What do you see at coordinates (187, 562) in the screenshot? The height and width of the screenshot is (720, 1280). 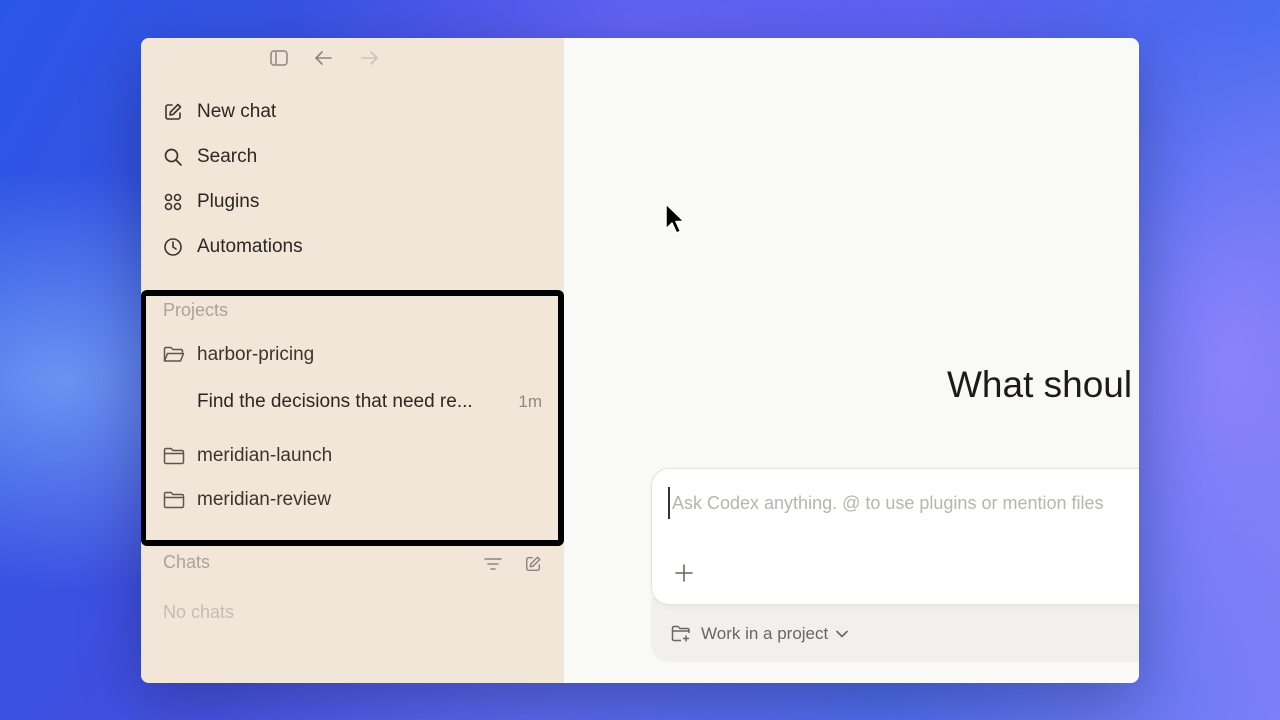 I see `chats-section-label: Chats` at bounding box center [187, 562].